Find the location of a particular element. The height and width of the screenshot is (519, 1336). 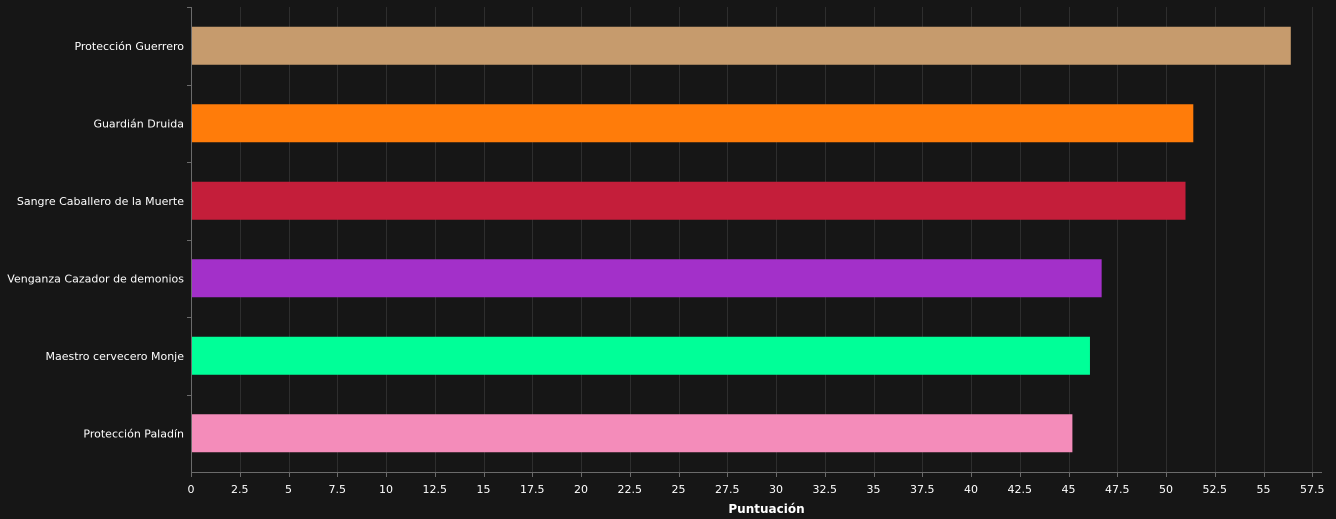

x-tick-label: 27.5 is located at coordinates (727, 489).